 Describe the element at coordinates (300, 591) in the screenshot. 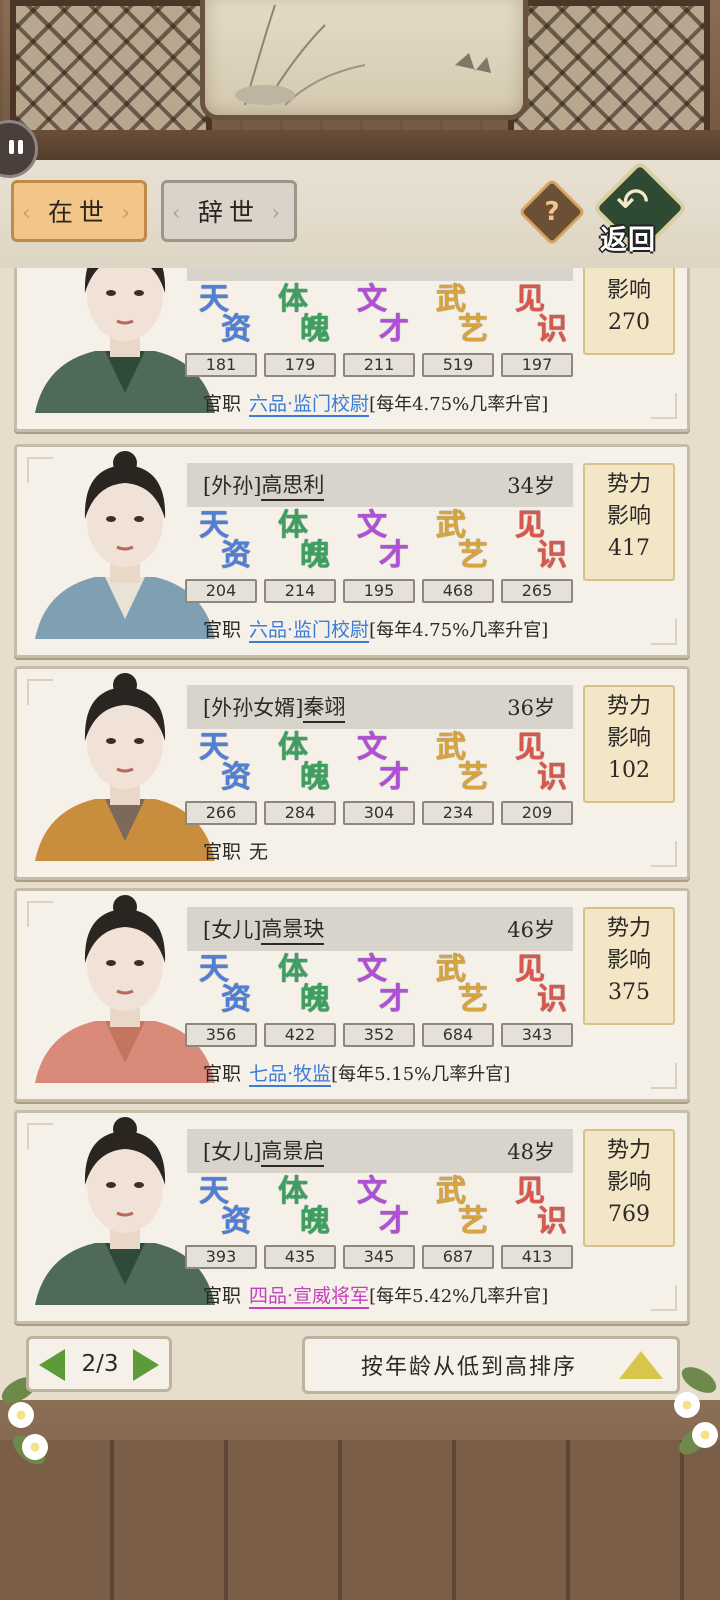

I see `stat-value: 214` at that location.